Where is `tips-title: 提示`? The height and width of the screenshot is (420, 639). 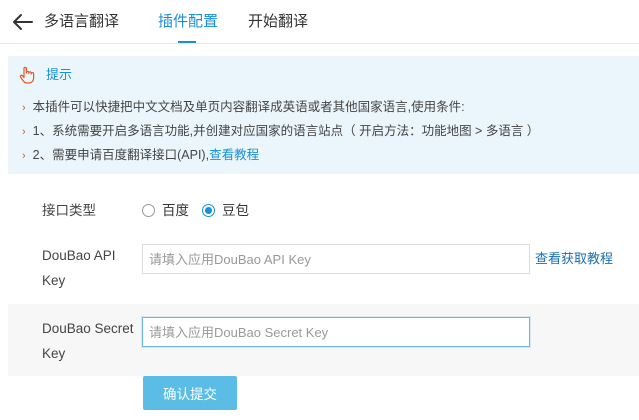
tips-title: 提示 is located at coordinates (59, 74).